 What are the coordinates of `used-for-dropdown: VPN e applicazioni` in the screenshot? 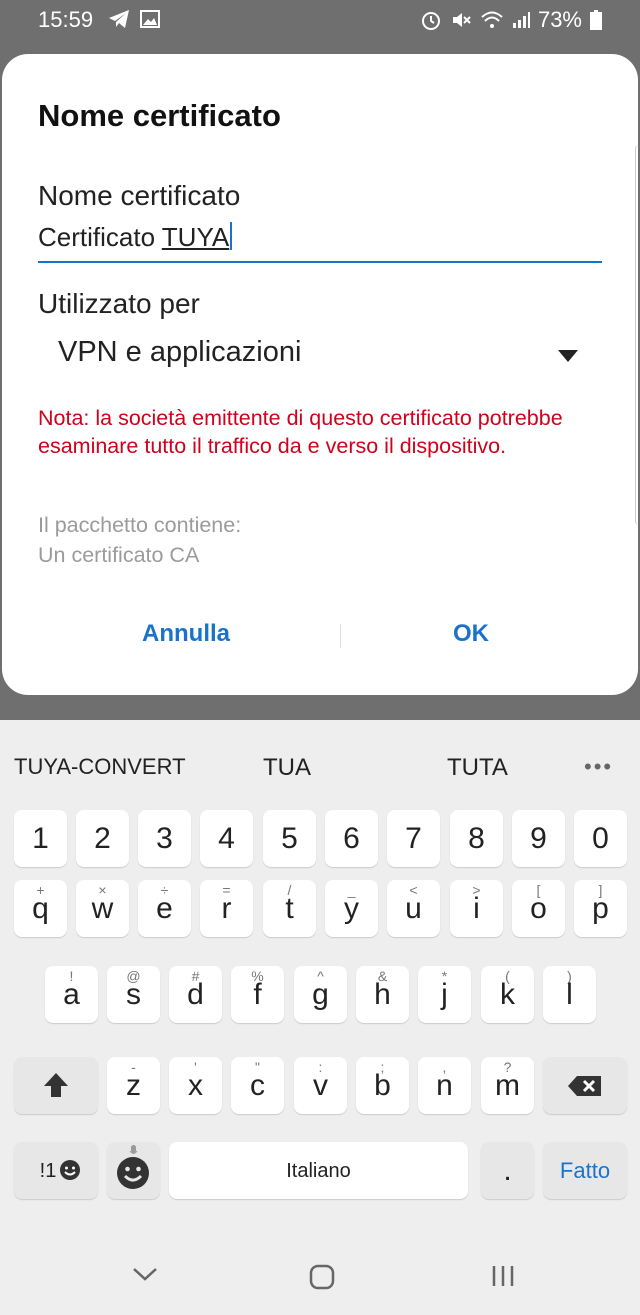 It's located at (318, 356).